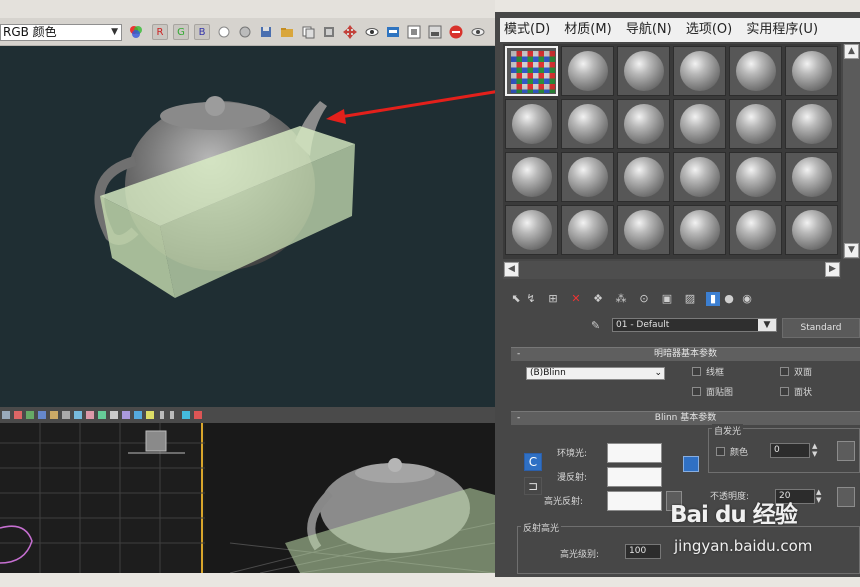 The image size is (860, 587). What do you see at coordinates (694, 325) in the screenshot?
I see `material-name-field: 01 - Default ▼` at bounding box center [694, 325].